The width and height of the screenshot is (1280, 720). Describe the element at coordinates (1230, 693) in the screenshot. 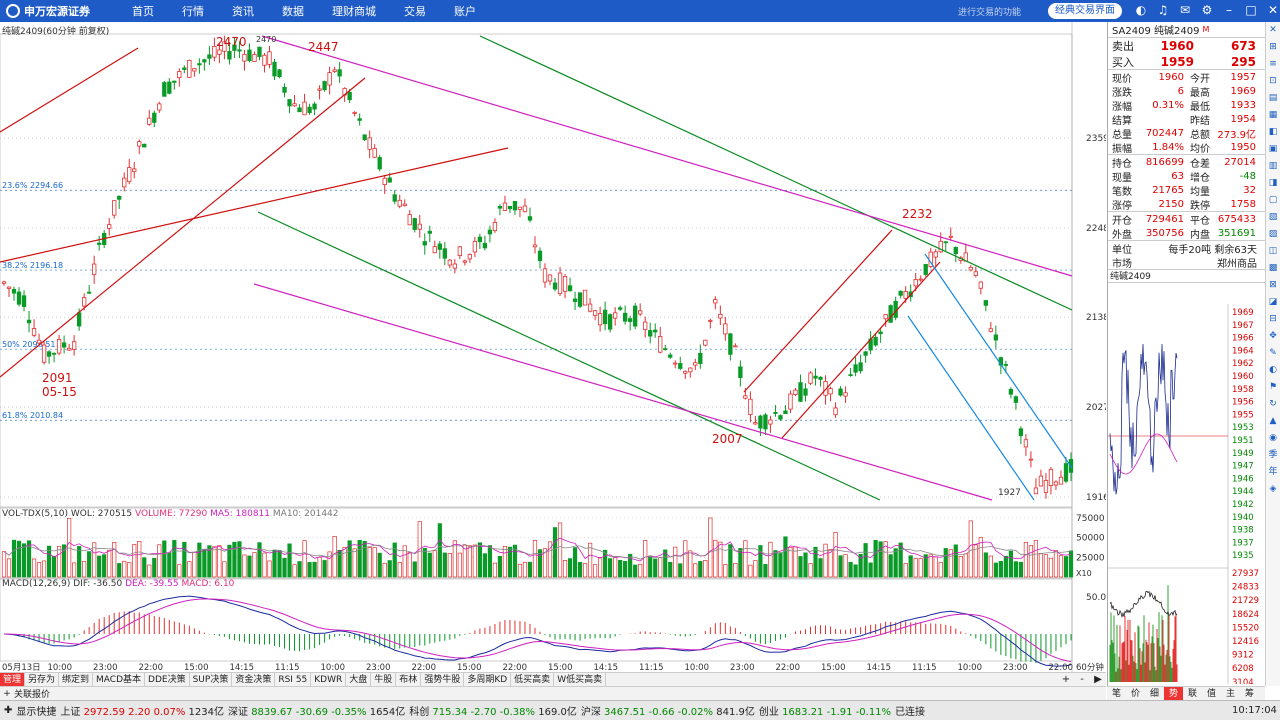

I see `quote-tab: 主` at that location.